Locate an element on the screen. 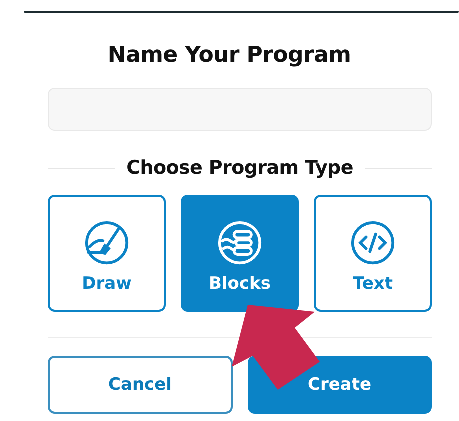 This screenshot has height=421, width=459. blocks-icon is located at coordinates (240, 243).